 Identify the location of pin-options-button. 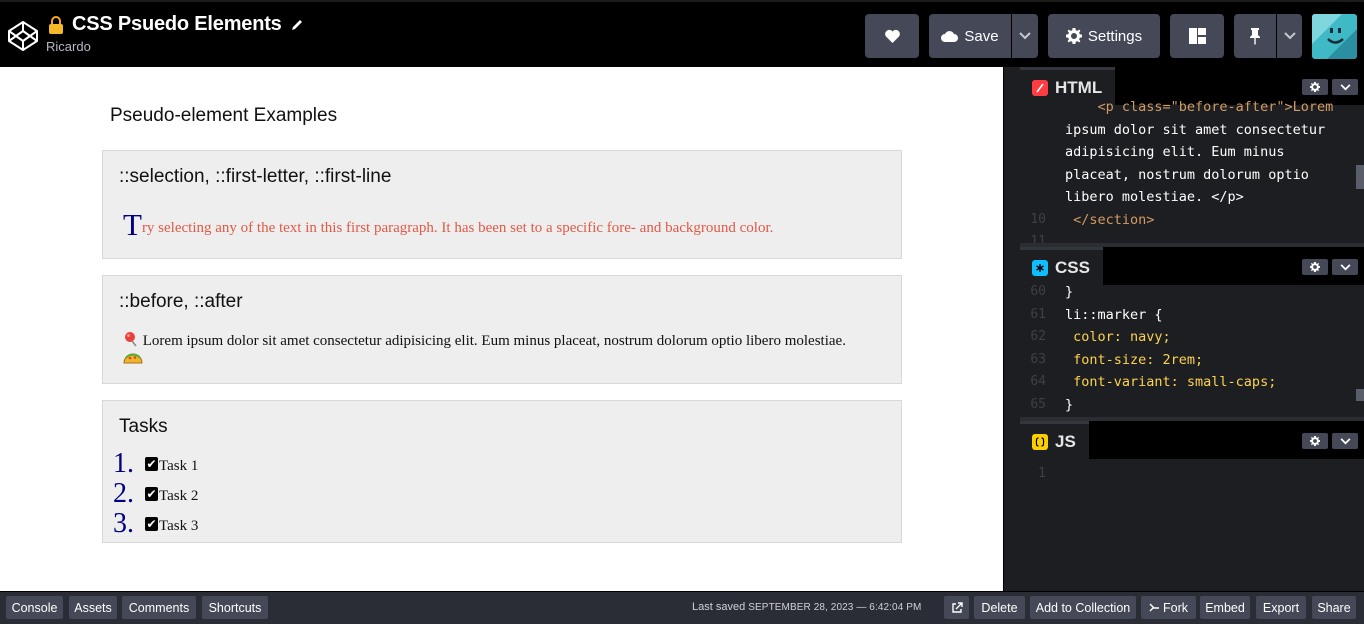
(1289, 36).